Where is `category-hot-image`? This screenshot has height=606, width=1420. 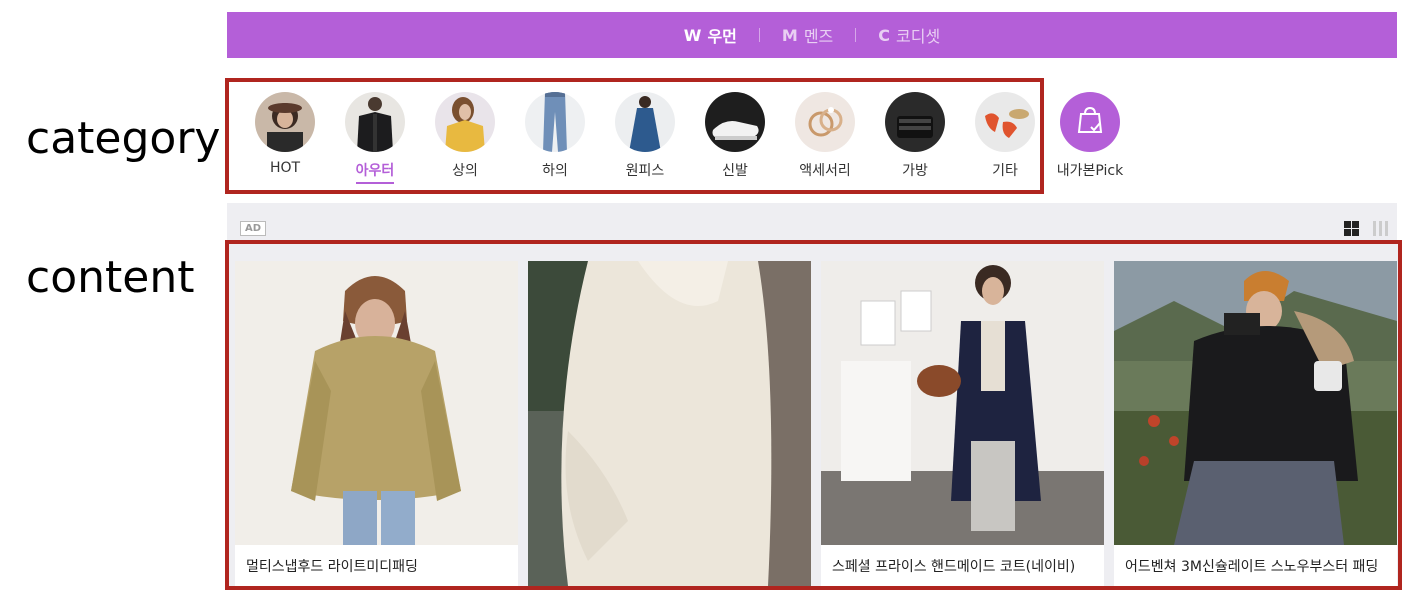 category-hot-image is located at coordinates (285, 122).